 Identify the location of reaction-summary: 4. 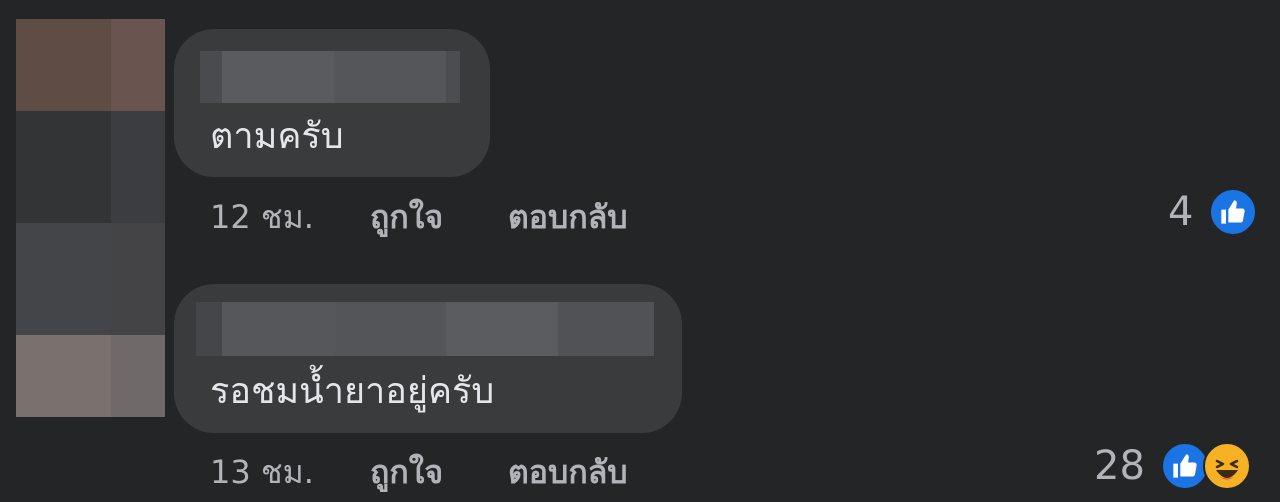
(1213, 212).